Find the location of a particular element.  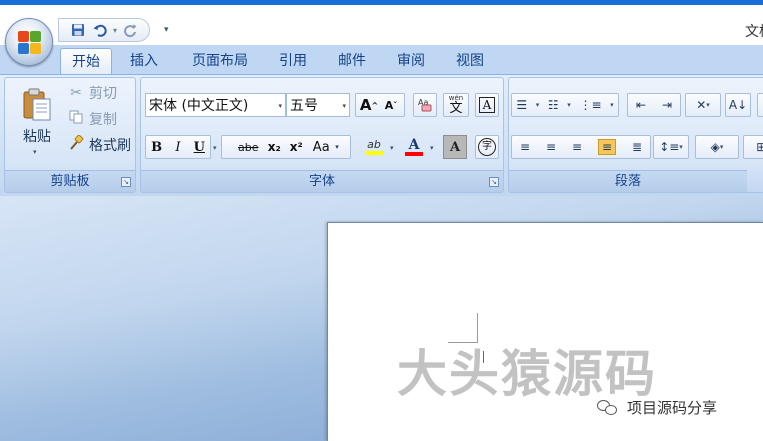

chinese-layout-dropdown-icon: ▾ is located at coordinates (708, 105).